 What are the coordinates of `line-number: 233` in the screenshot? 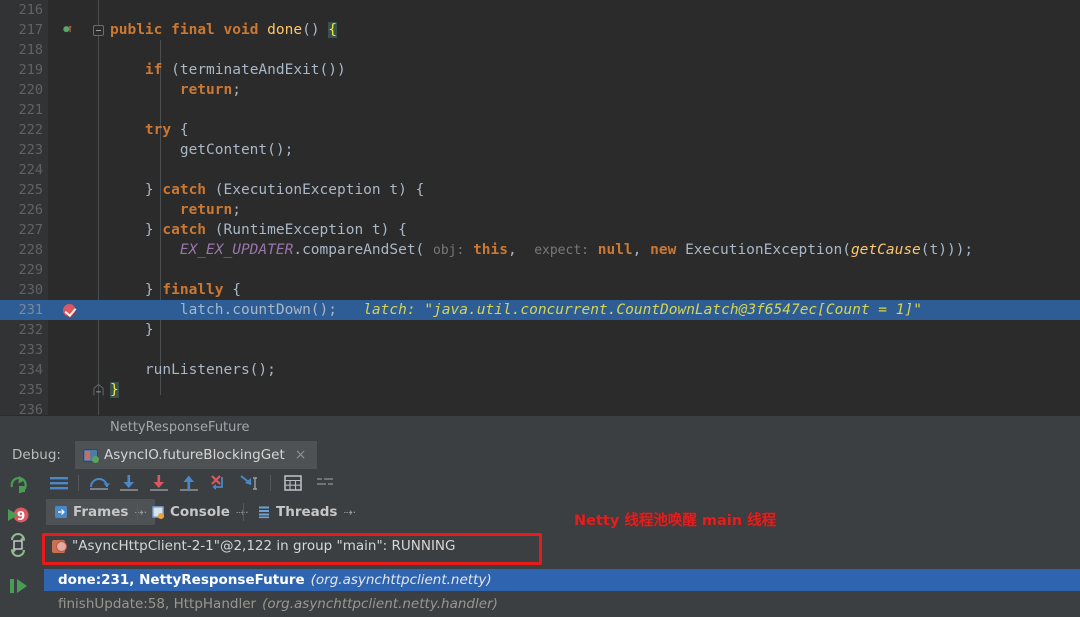 It's located at (30, 350).